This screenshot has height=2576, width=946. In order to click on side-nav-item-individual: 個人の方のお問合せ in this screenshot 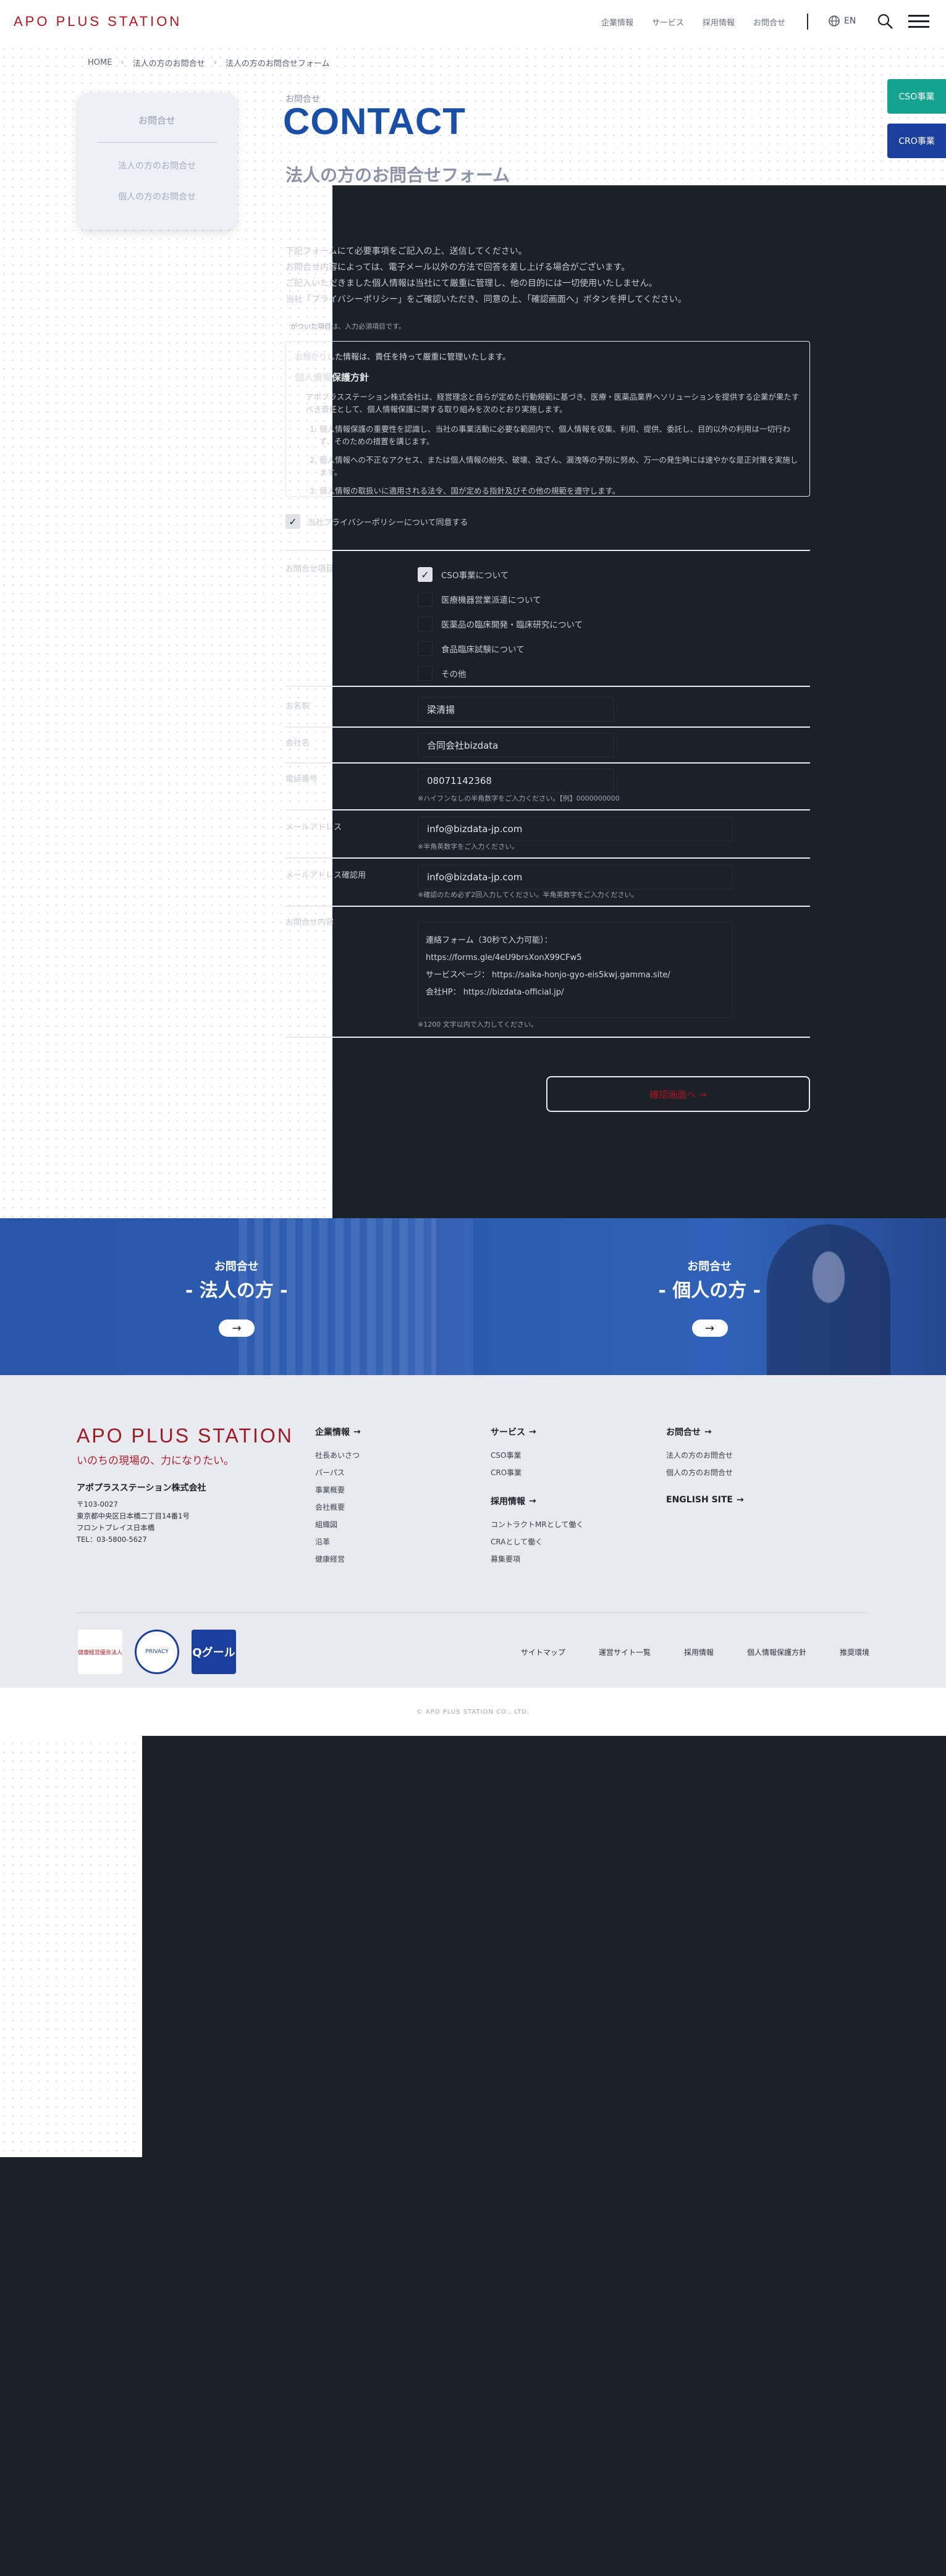, I will do `click(157, 196)`.